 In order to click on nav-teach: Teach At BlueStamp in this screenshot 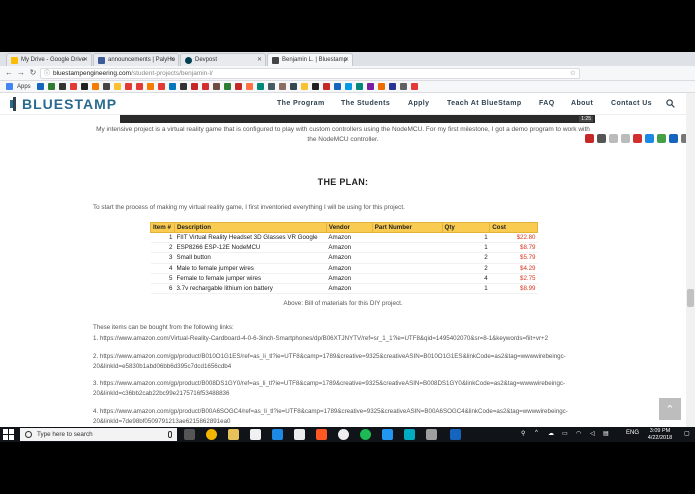, I will do `click(484, 103)`.